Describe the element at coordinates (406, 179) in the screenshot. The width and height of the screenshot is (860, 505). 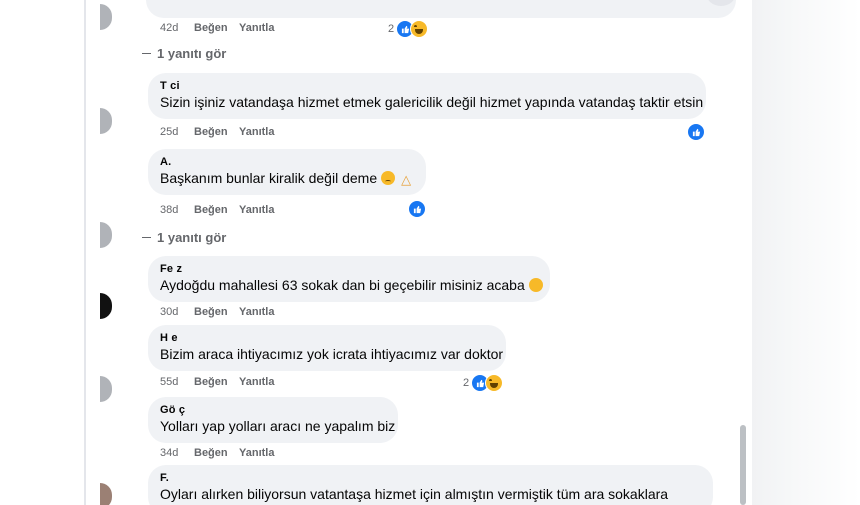
I see `praying-hands-icon: △` at that location.